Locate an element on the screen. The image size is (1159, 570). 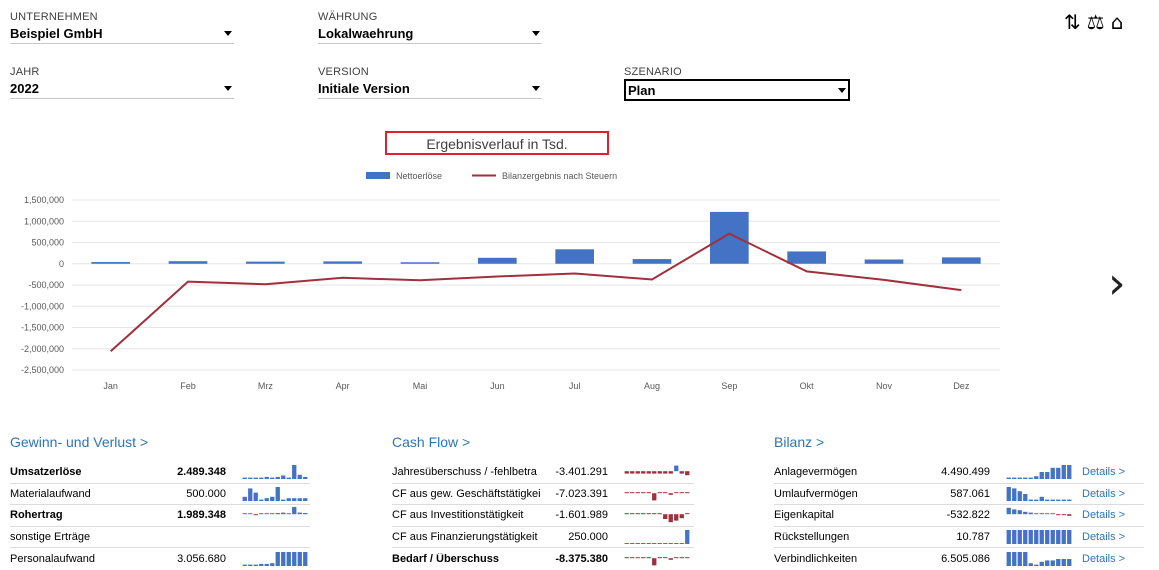
row-value: 4.490.499 is located at coordinates (965, 472).